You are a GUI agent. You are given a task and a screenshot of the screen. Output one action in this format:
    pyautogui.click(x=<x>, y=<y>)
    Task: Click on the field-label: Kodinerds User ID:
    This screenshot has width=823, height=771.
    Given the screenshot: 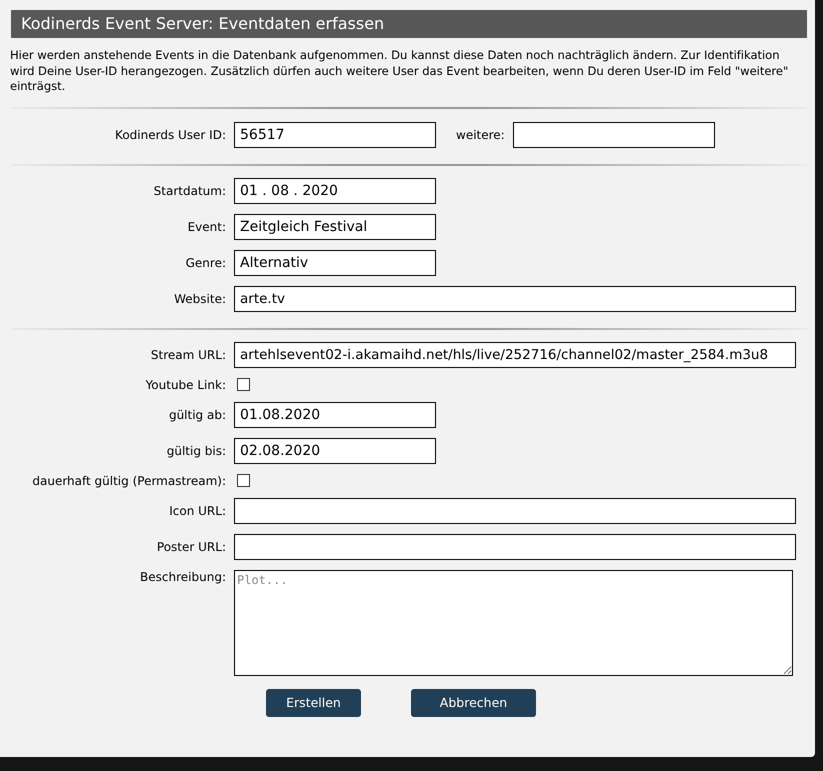 What is the action you would take?
    pyautogui.click(x=170, y=135)
    